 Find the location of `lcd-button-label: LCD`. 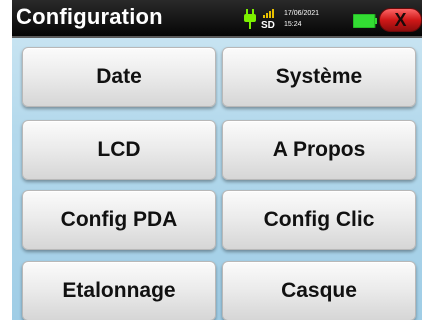

lcd-button-label: LCD is located at coordinates (119, 149).